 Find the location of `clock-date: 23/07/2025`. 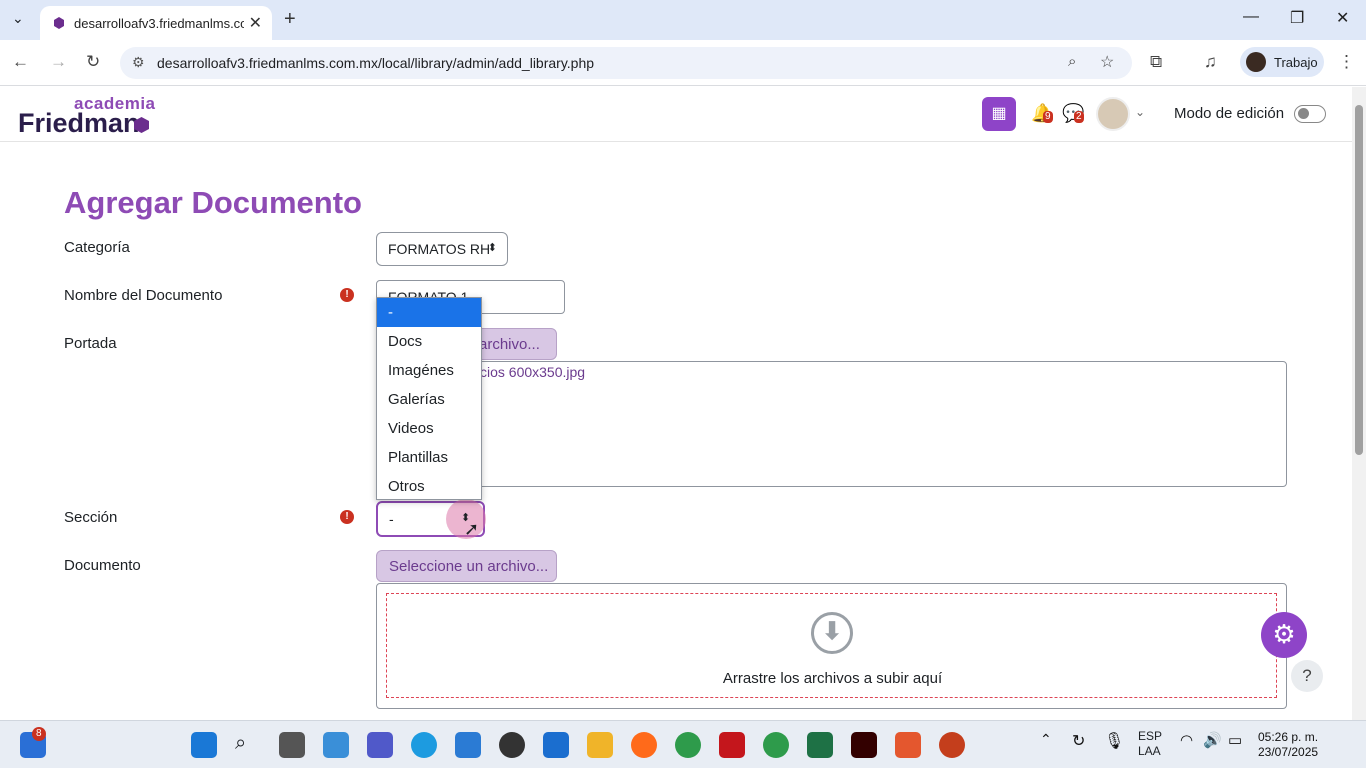

clock-date: 23/07/2025 is located at coordinates (1288, 752).